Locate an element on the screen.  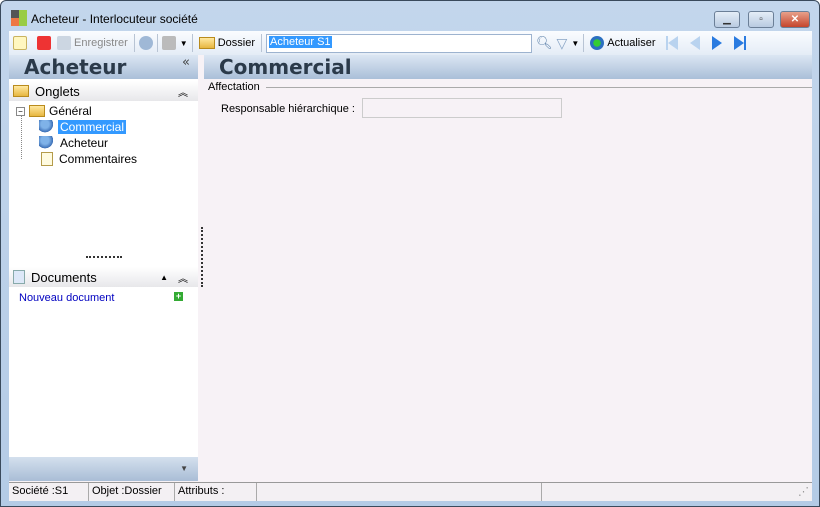
documents-section-header: Documents ▲ ︽ is located at coordinates (103, 277).